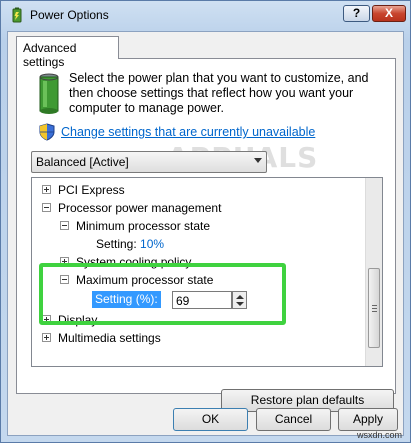 The width and height of the screenshot is (411, 443). Describe the element at coordinates (126, 299) in the screenshot. I see `max-setting-label: Setting (%):` at that location.